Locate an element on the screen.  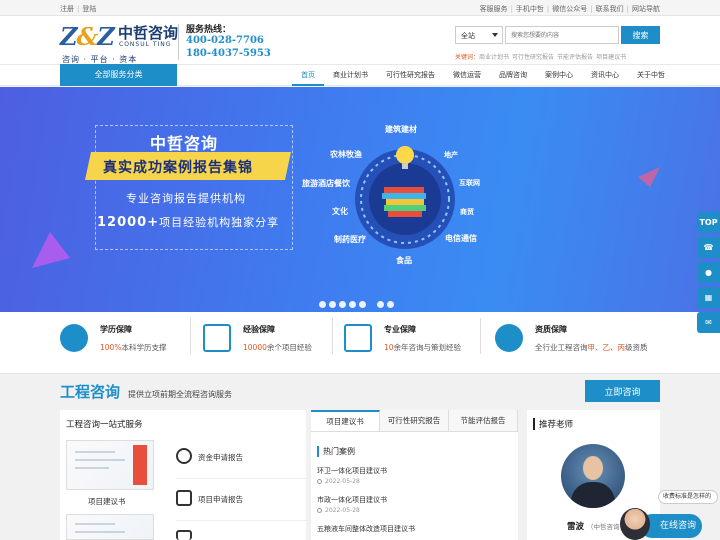
phone-icon: ☎ is located at coordinates (708, 247).